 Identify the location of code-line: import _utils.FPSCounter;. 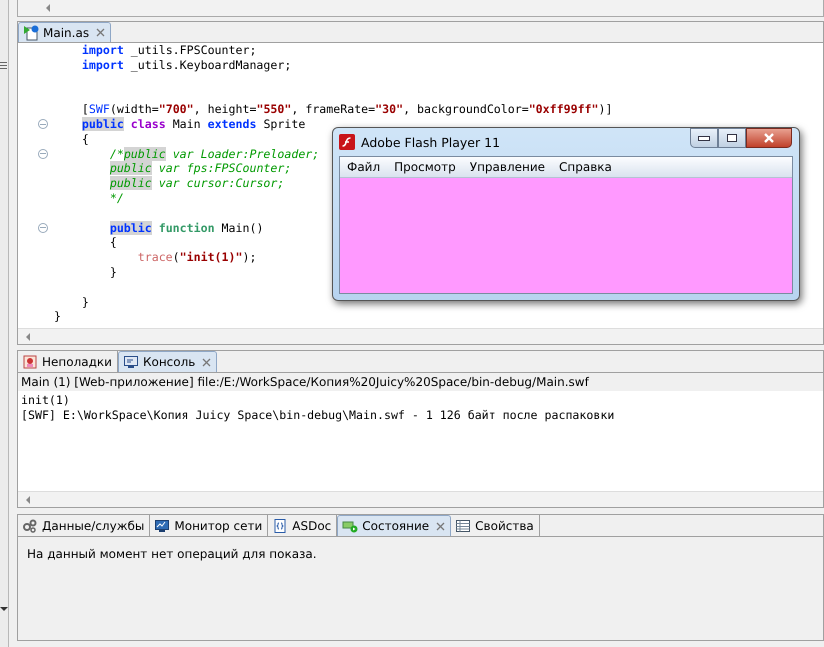
(168, 50).